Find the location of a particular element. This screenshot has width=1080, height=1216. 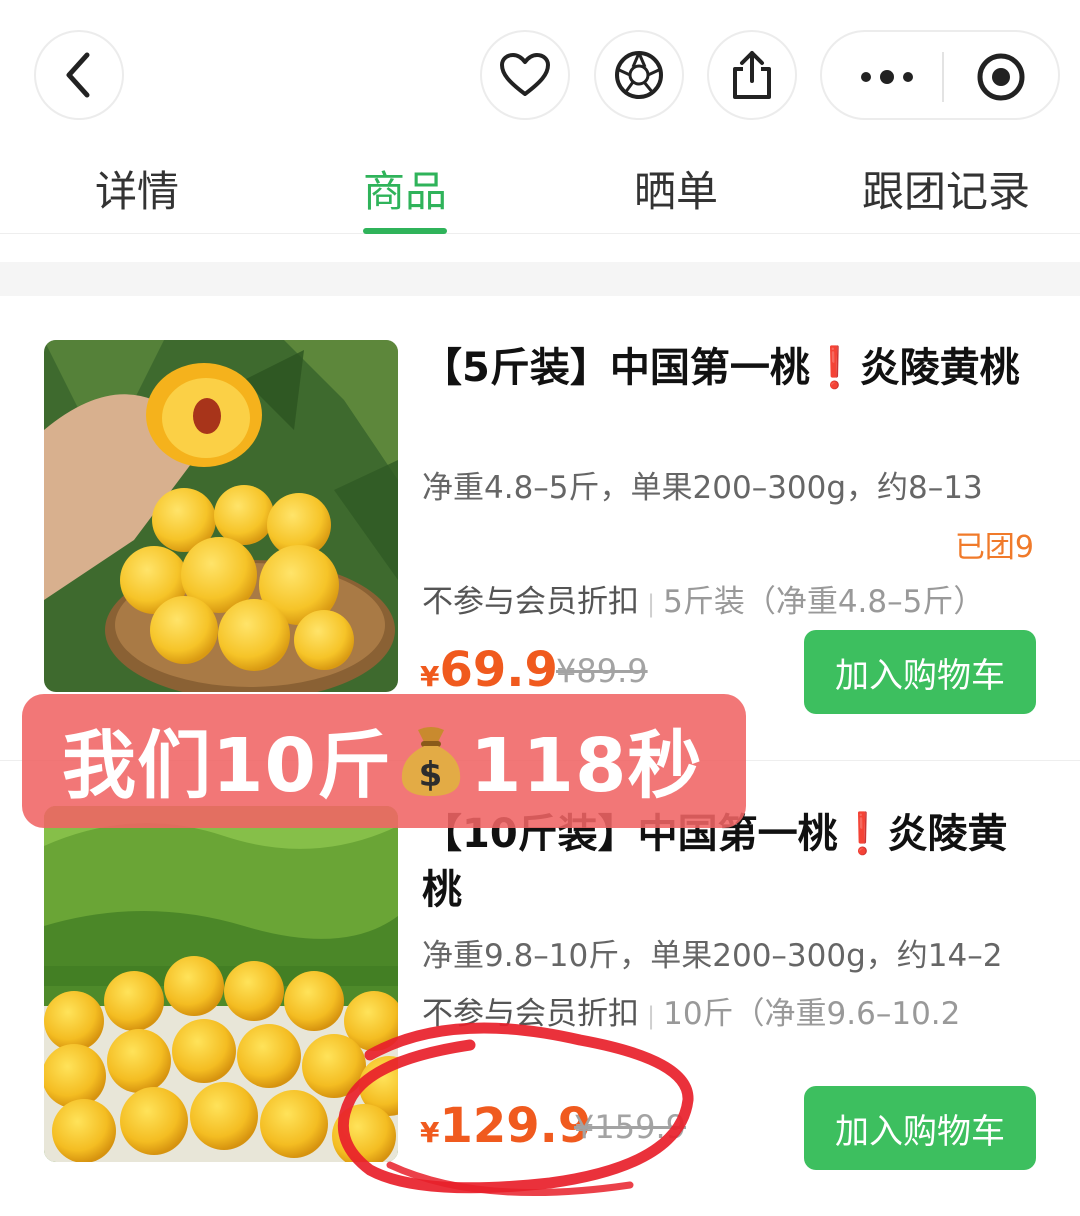

target-icon is located at coordinates (1001, 77).